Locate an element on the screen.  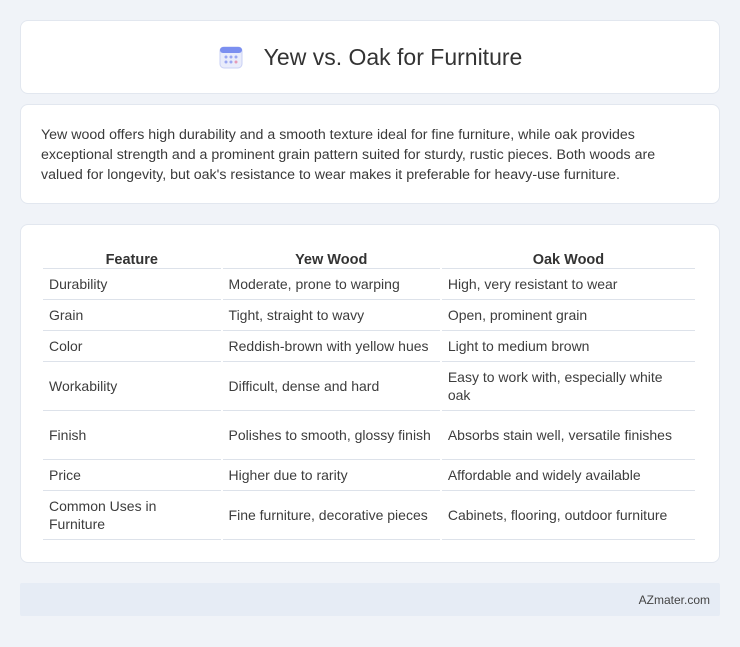
footer: AZmater.com is located at coordinates (370, 599).